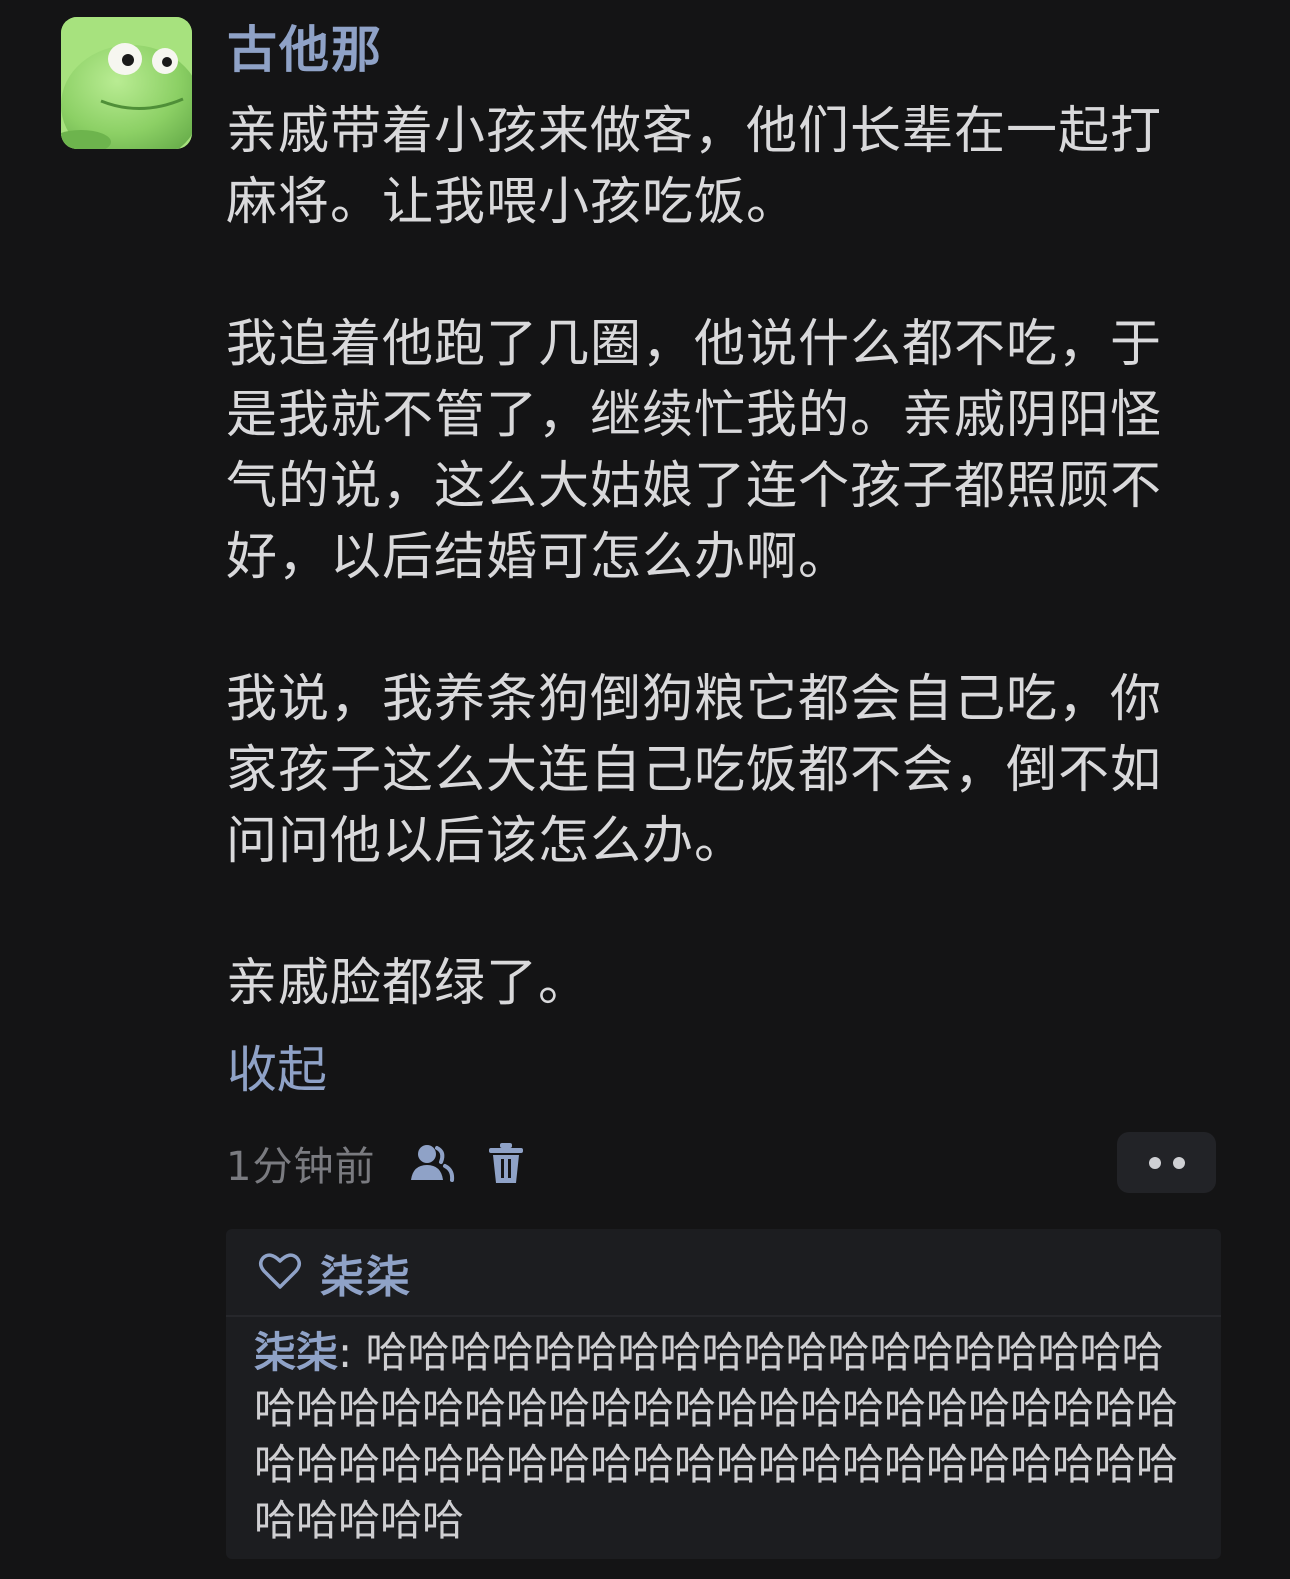 The image size is (1290, 1579). Describe the element at coordinates (296, 1352) in the screenshot. I see `reply-author: 柒柒` at that location.